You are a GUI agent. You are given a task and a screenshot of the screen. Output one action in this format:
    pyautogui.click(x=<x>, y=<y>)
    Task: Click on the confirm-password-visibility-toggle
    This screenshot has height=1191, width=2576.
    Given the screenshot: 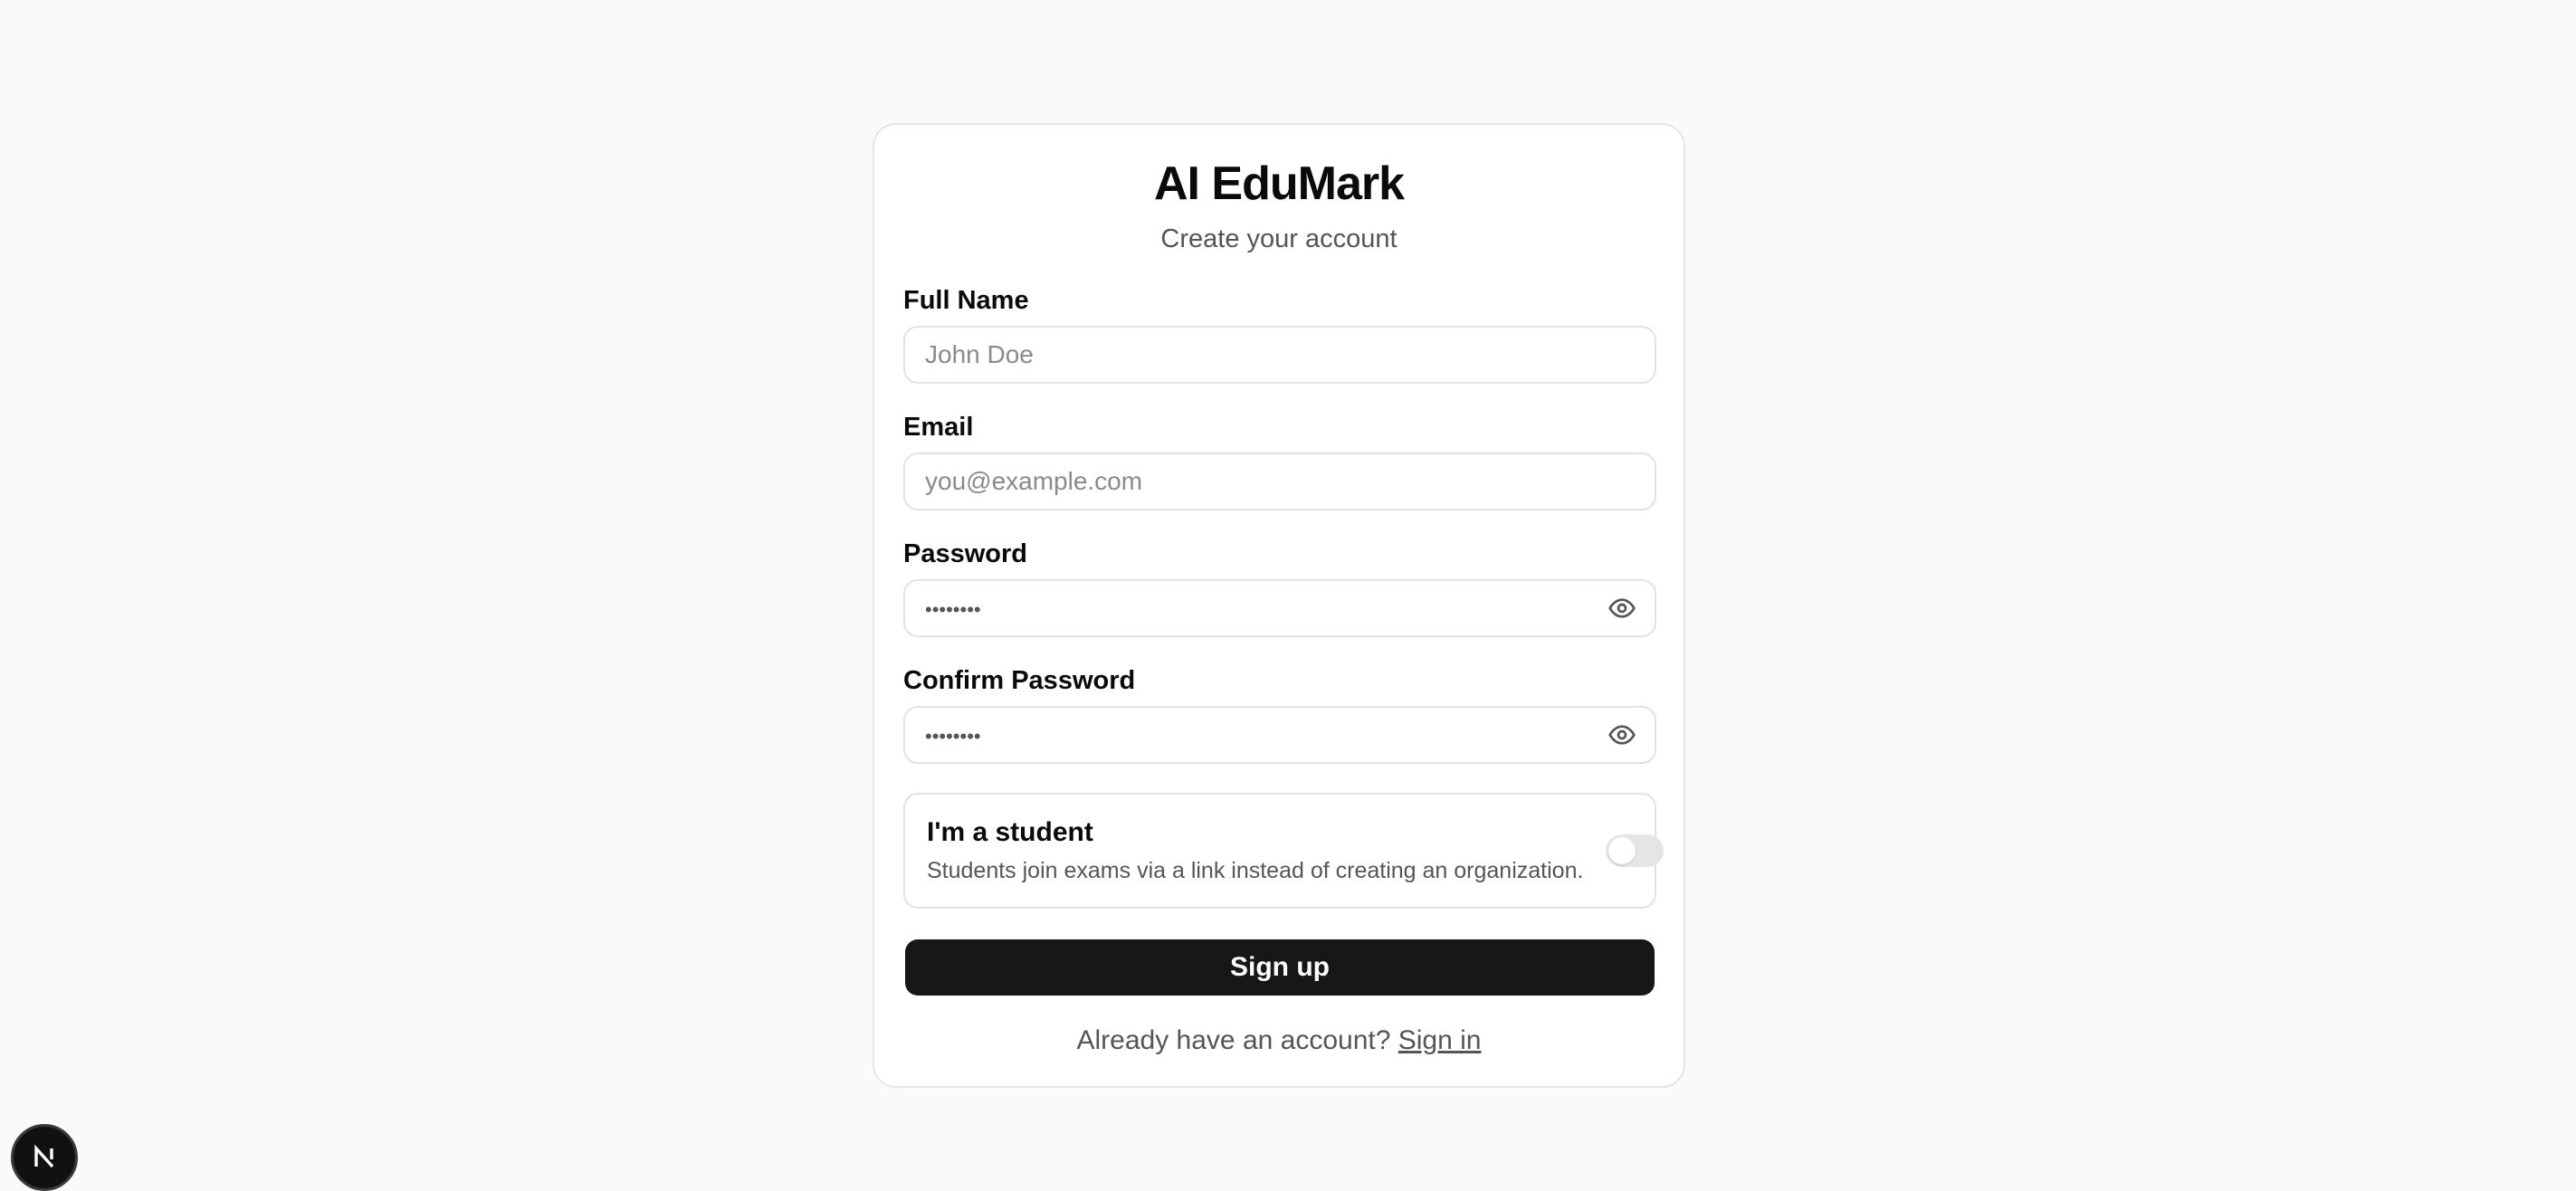 What is the action you would take?
    pyautogui.click(x=1622, y=735)
    